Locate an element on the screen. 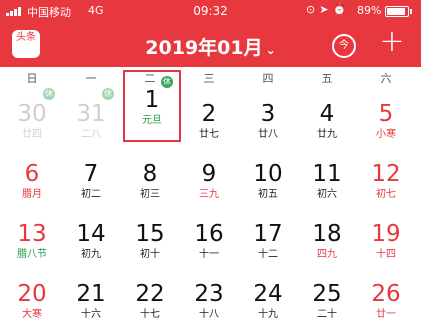 The width and height of the screenshot is (421, 334). day-cell: 2 廿七 is located at coordinates (209, 112).